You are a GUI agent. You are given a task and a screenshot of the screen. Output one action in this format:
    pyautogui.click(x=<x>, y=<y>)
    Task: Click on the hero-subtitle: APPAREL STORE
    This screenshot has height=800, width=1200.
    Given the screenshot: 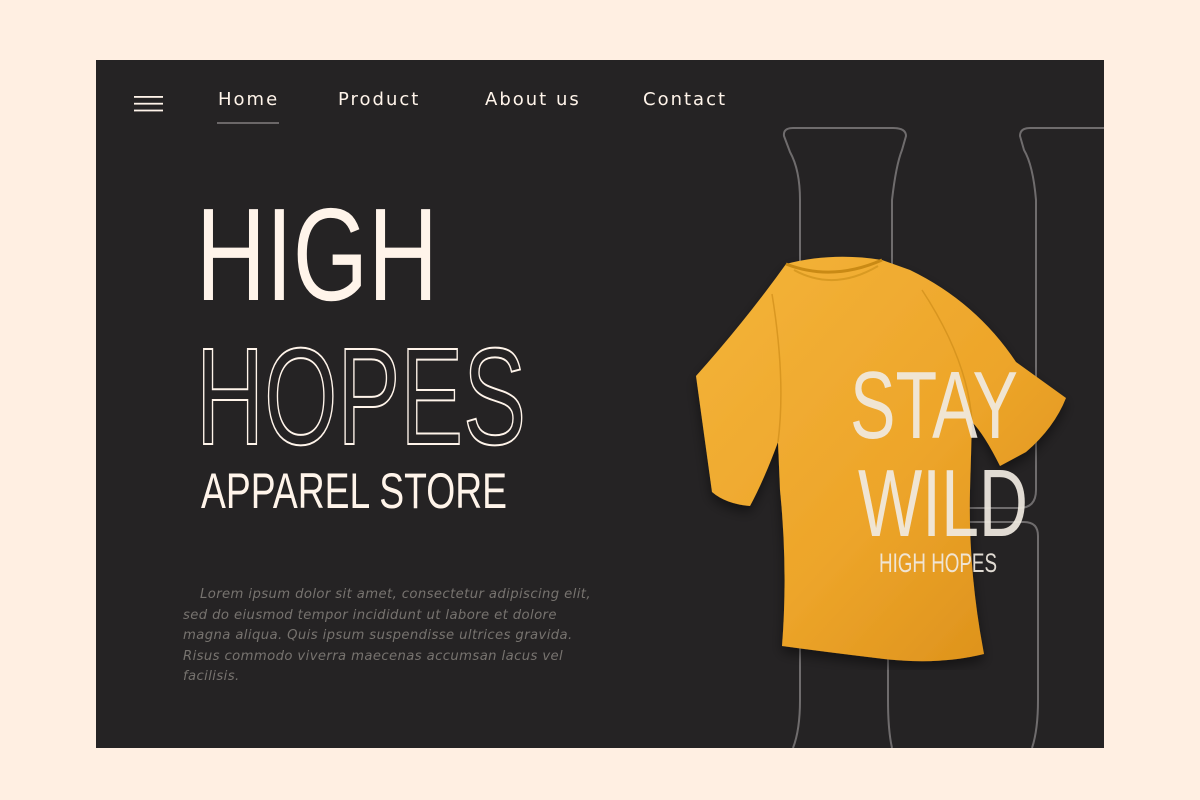 What is the action you would take?
    pyautogui.click(x=354, y=491)
    